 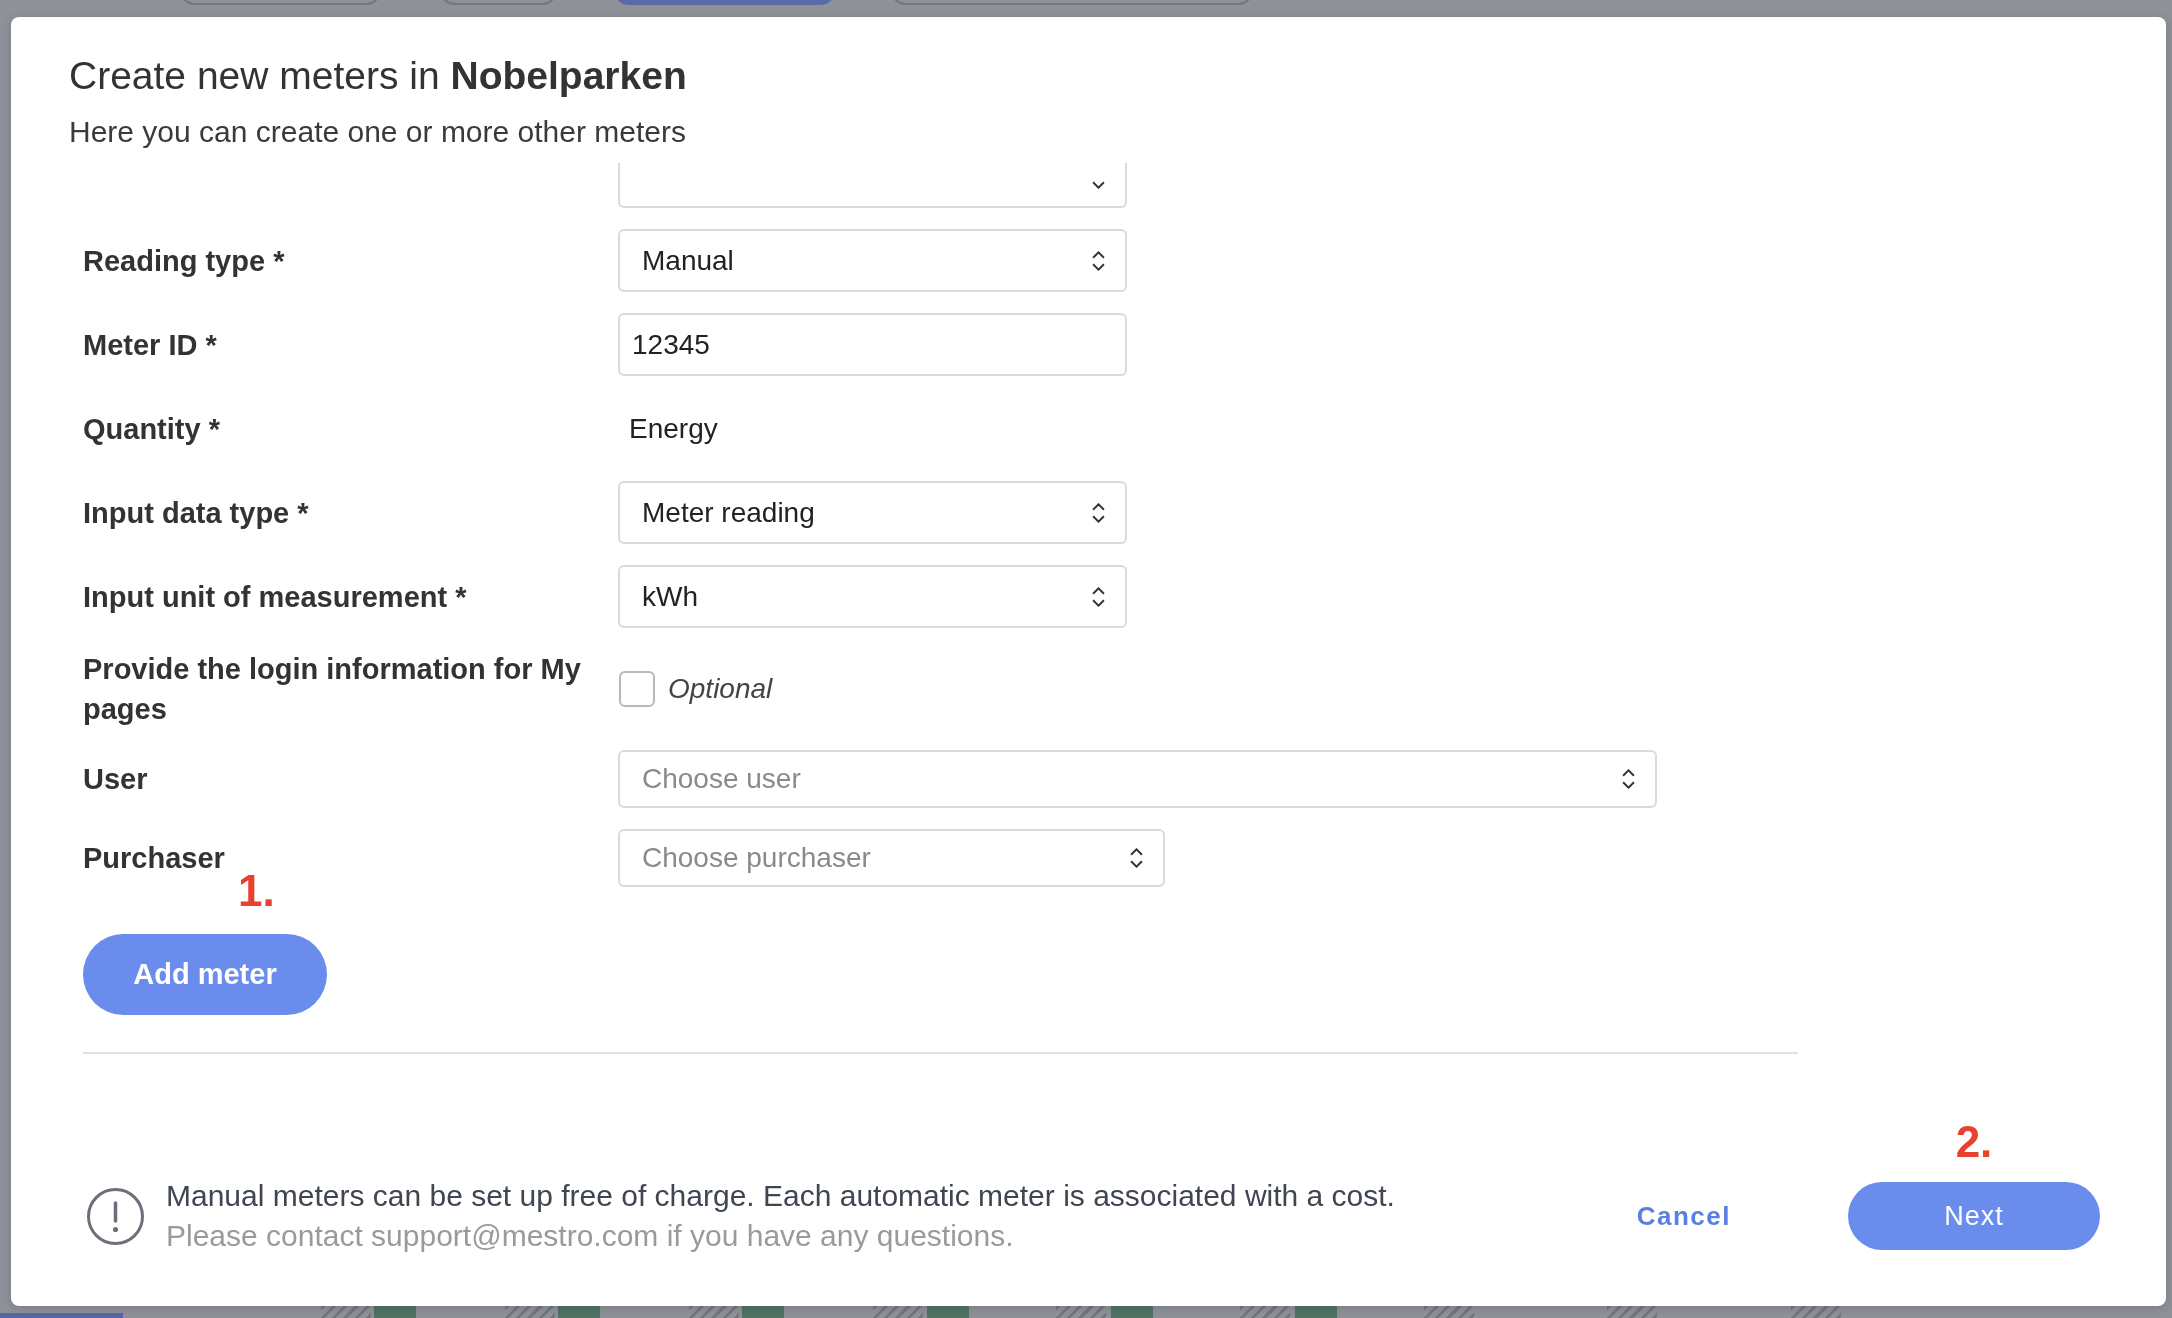 I want to click on select-field: Meter reading, so click(x=872, y=512).